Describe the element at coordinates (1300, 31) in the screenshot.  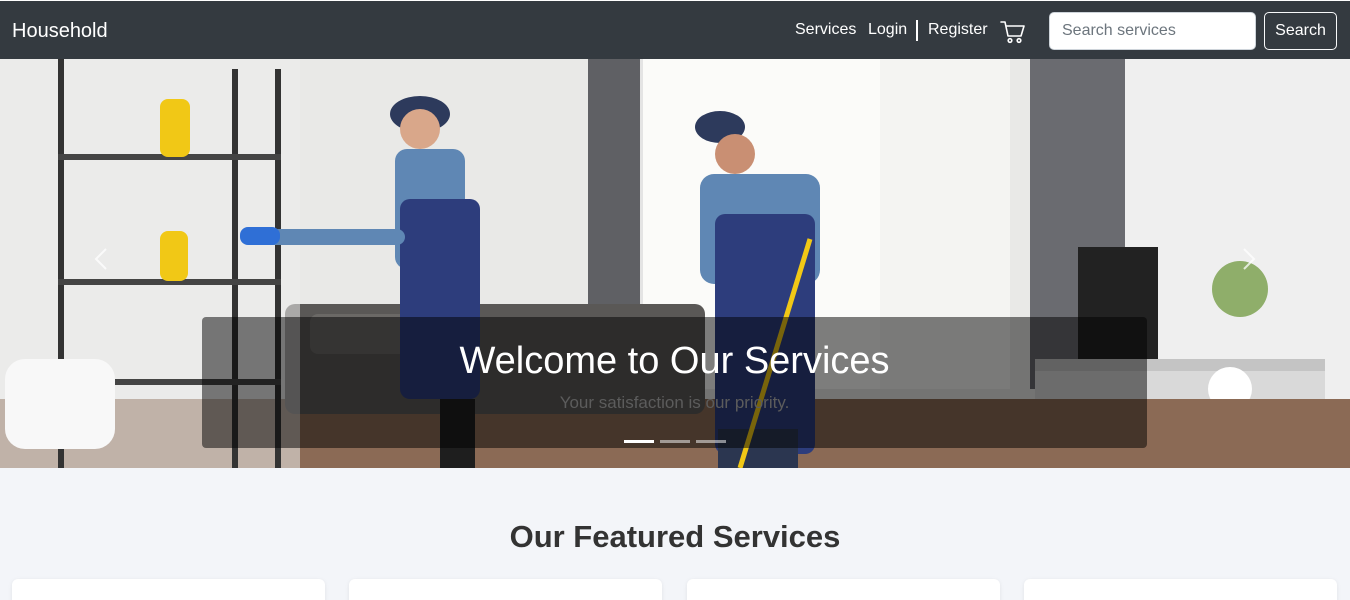
I see `search-button: Search` at that location.